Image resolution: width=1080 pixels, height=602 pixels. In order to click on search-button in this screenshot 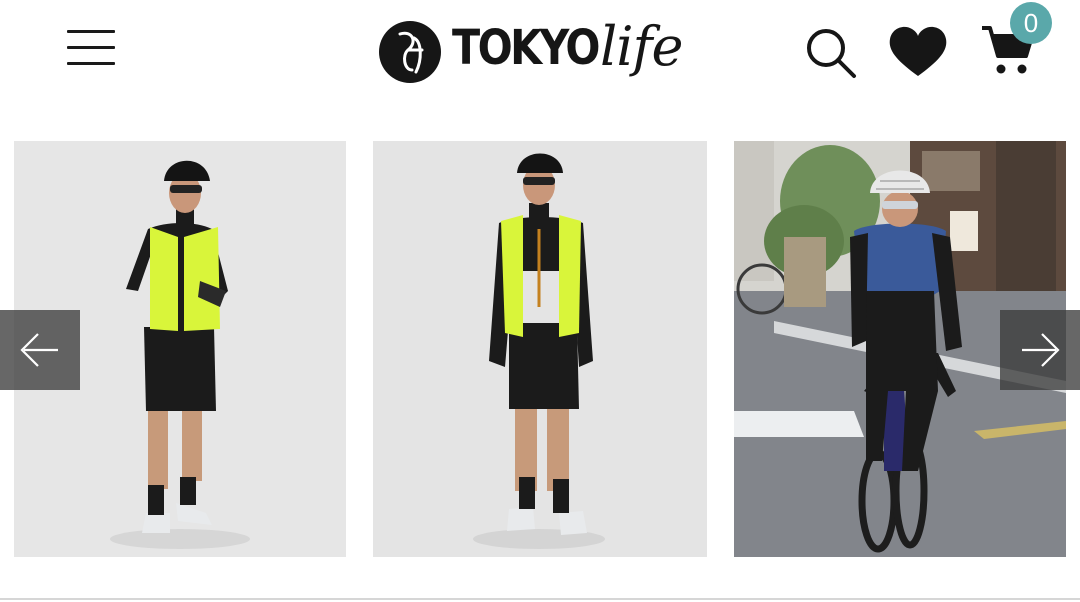, I will do `click(831, 53)`.